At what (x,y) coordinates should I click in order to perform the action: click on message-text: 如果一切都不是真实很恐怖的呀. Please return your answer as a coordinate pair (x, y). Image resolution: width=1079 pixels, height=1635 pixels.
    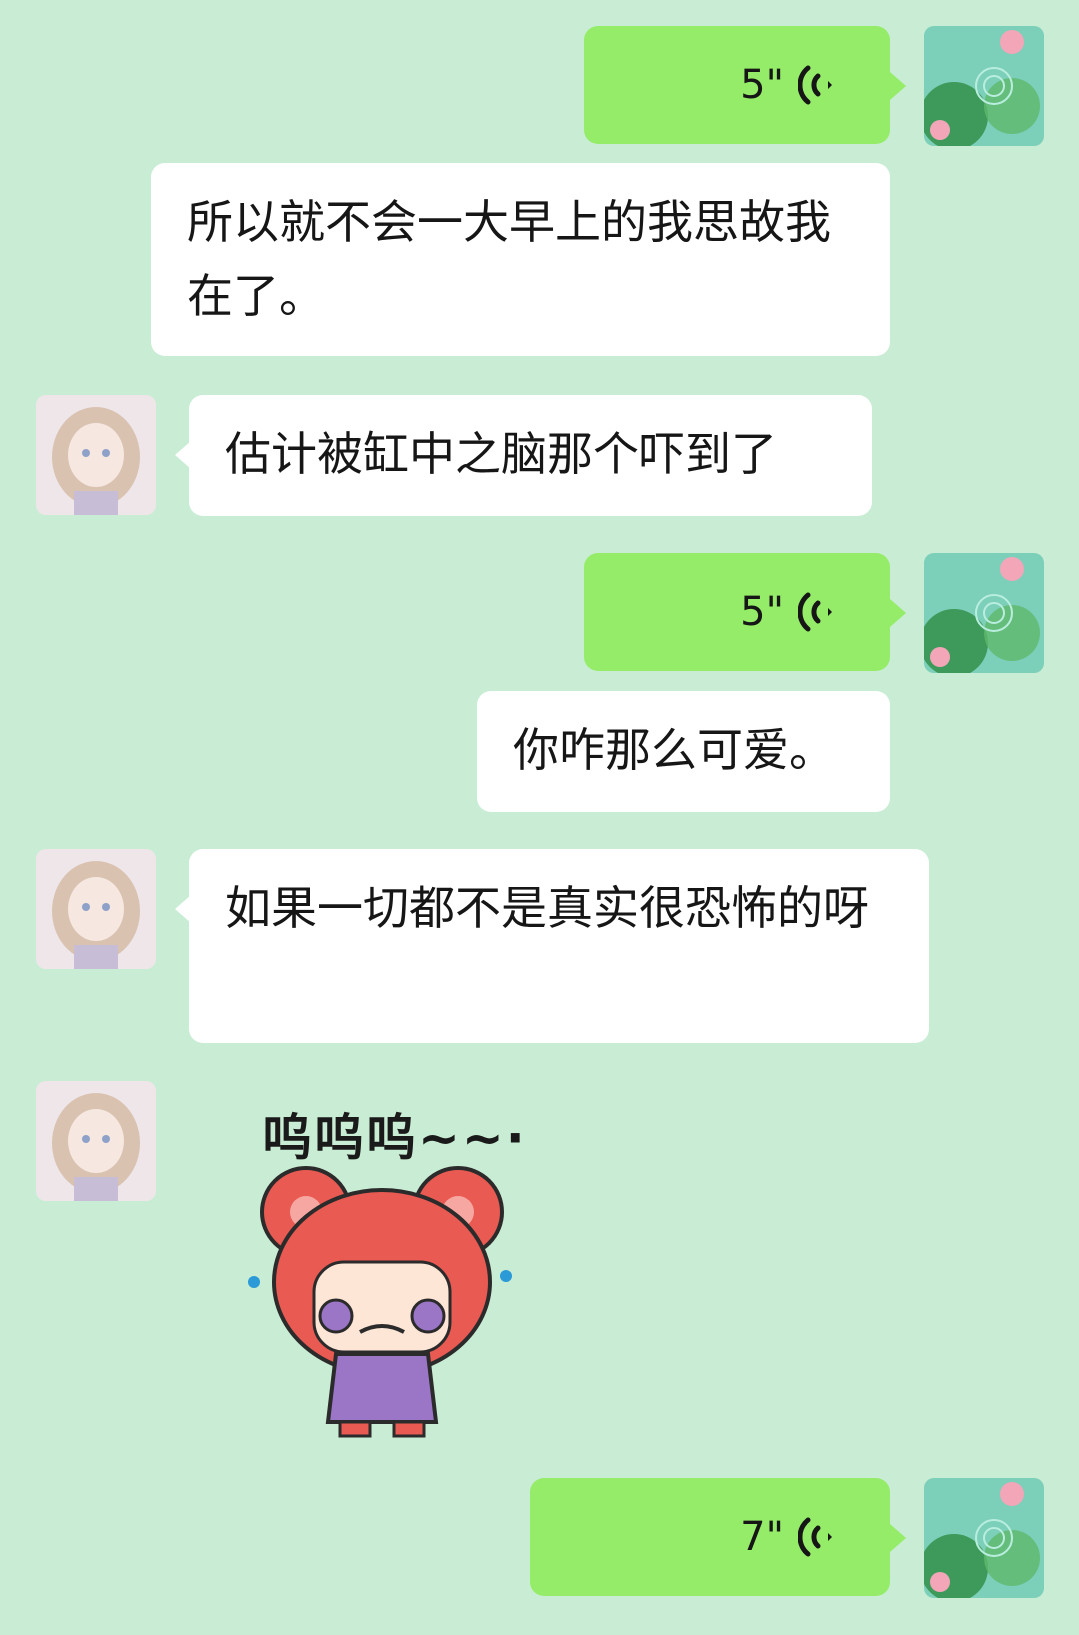
    Looking at the image, I should click on (547, 908).